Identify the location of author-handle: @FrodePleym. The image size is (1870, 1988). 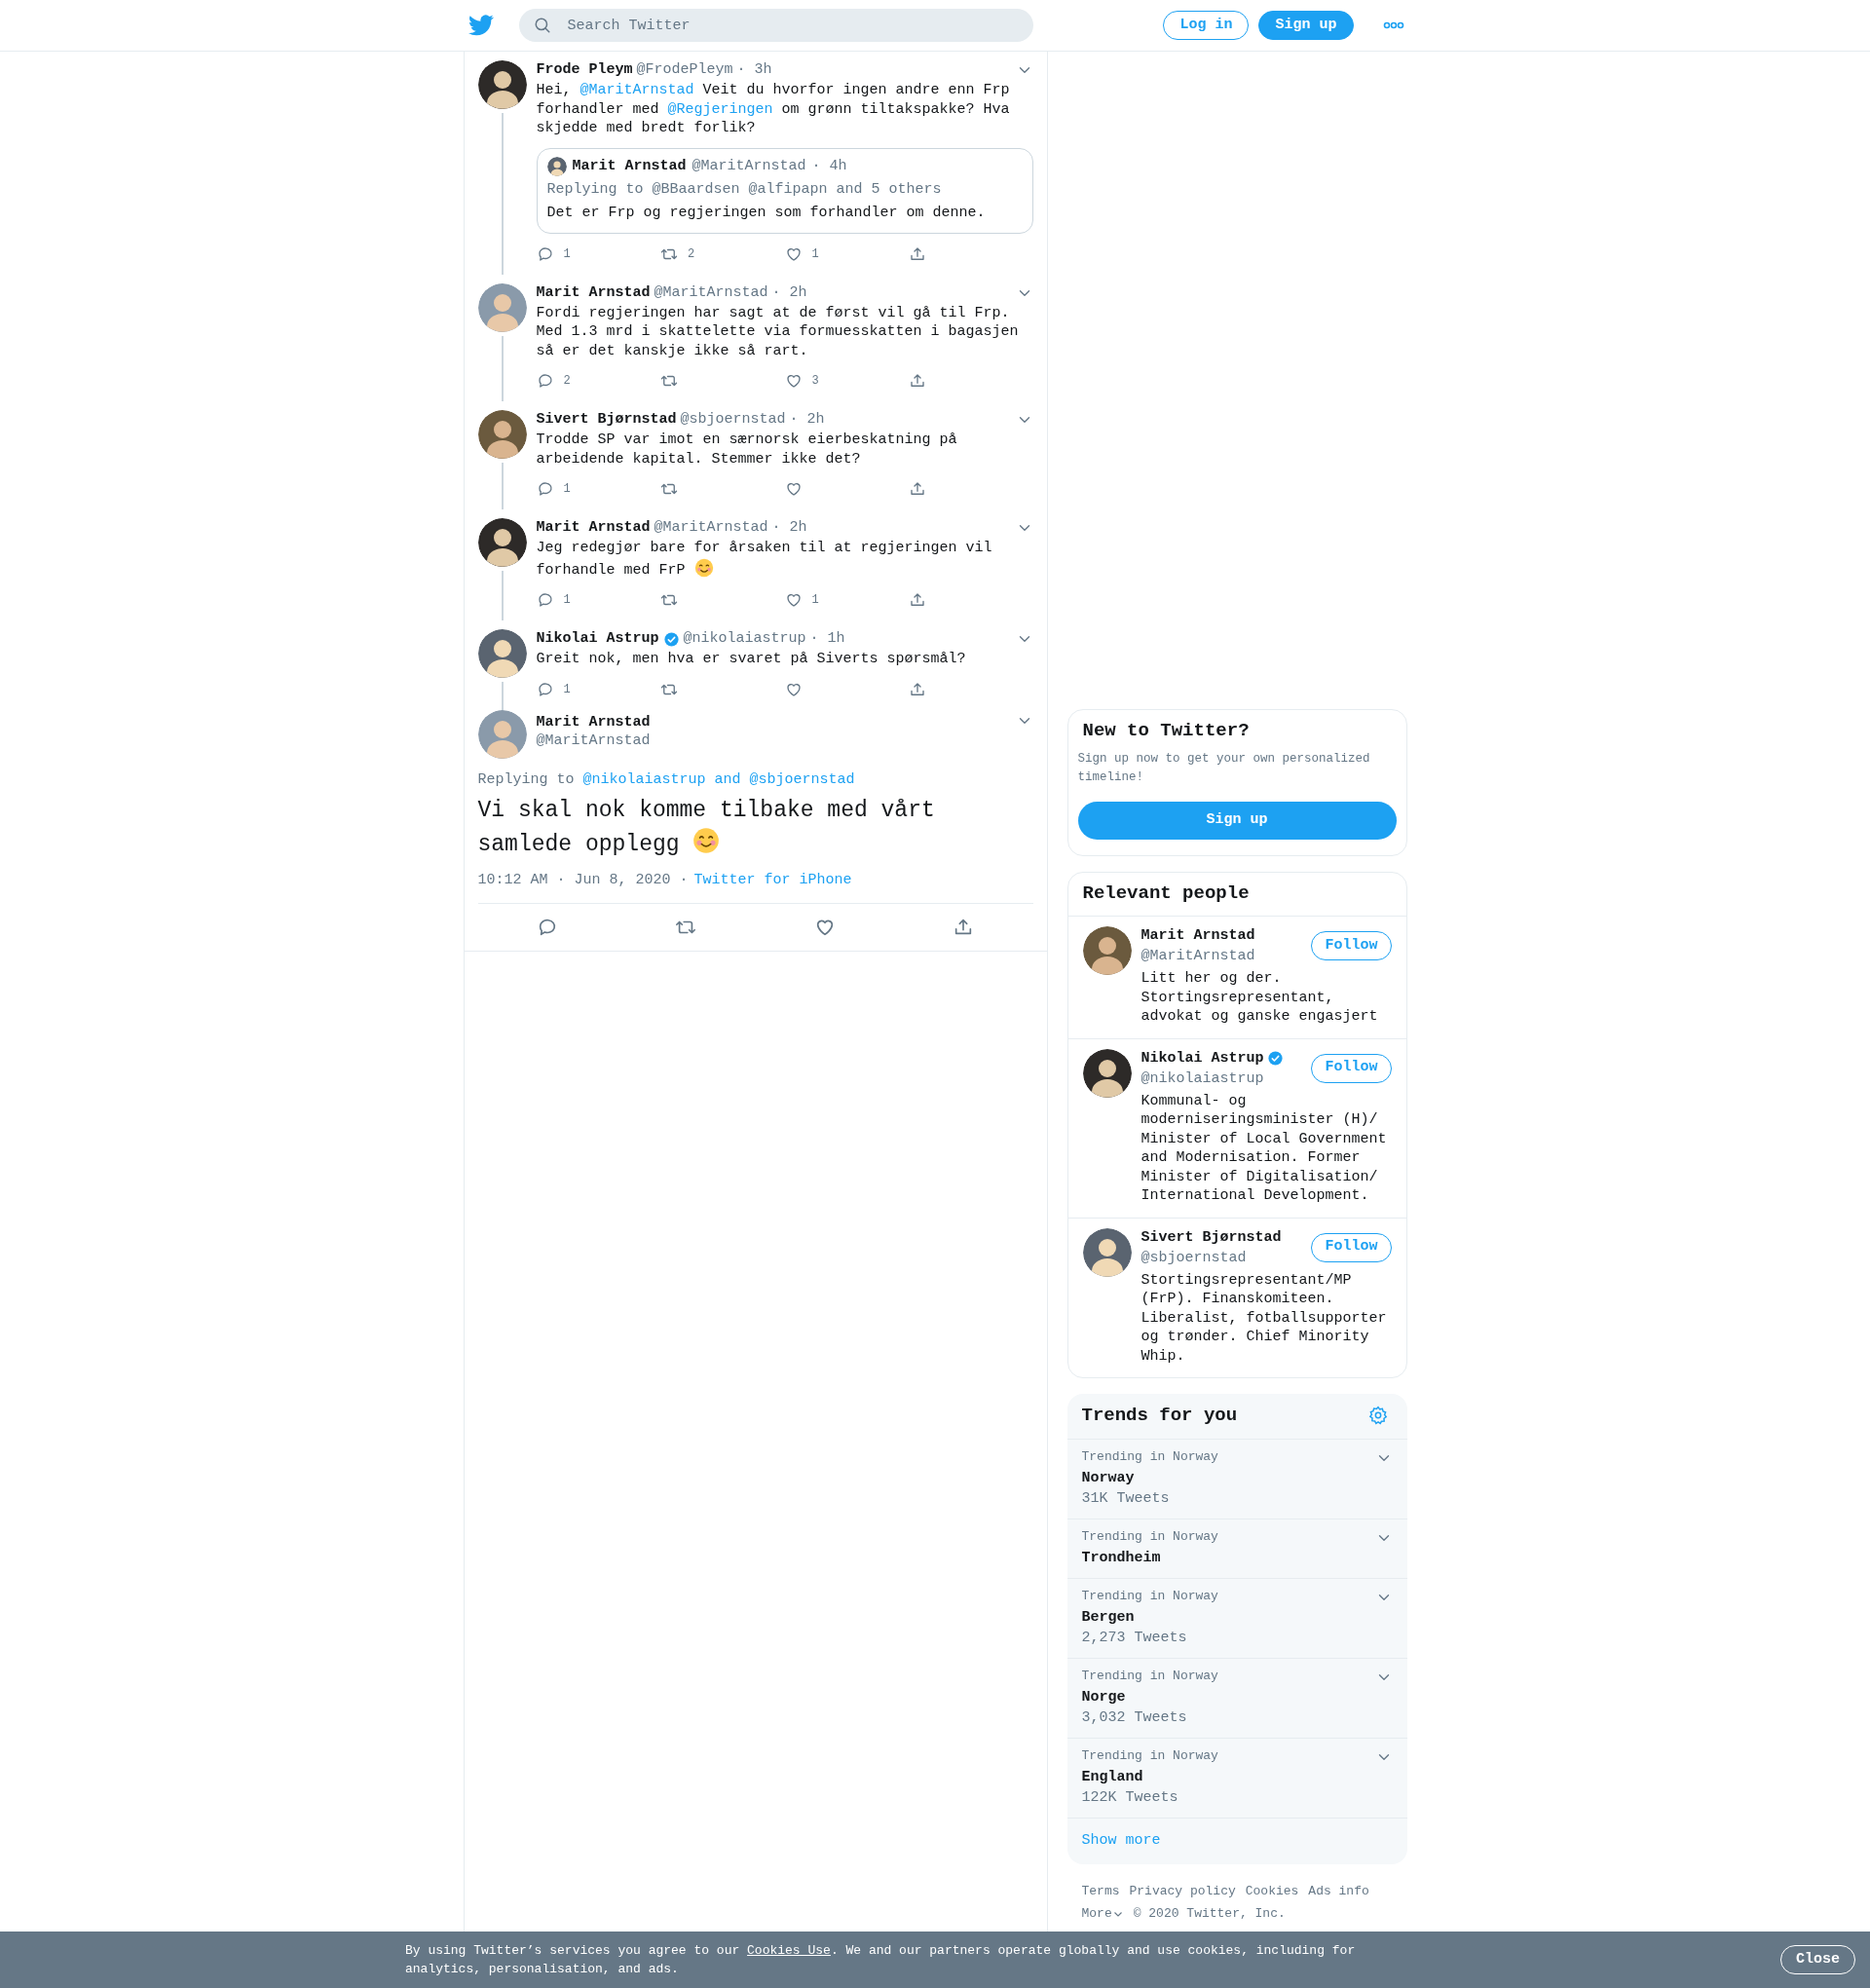
(685, 70).